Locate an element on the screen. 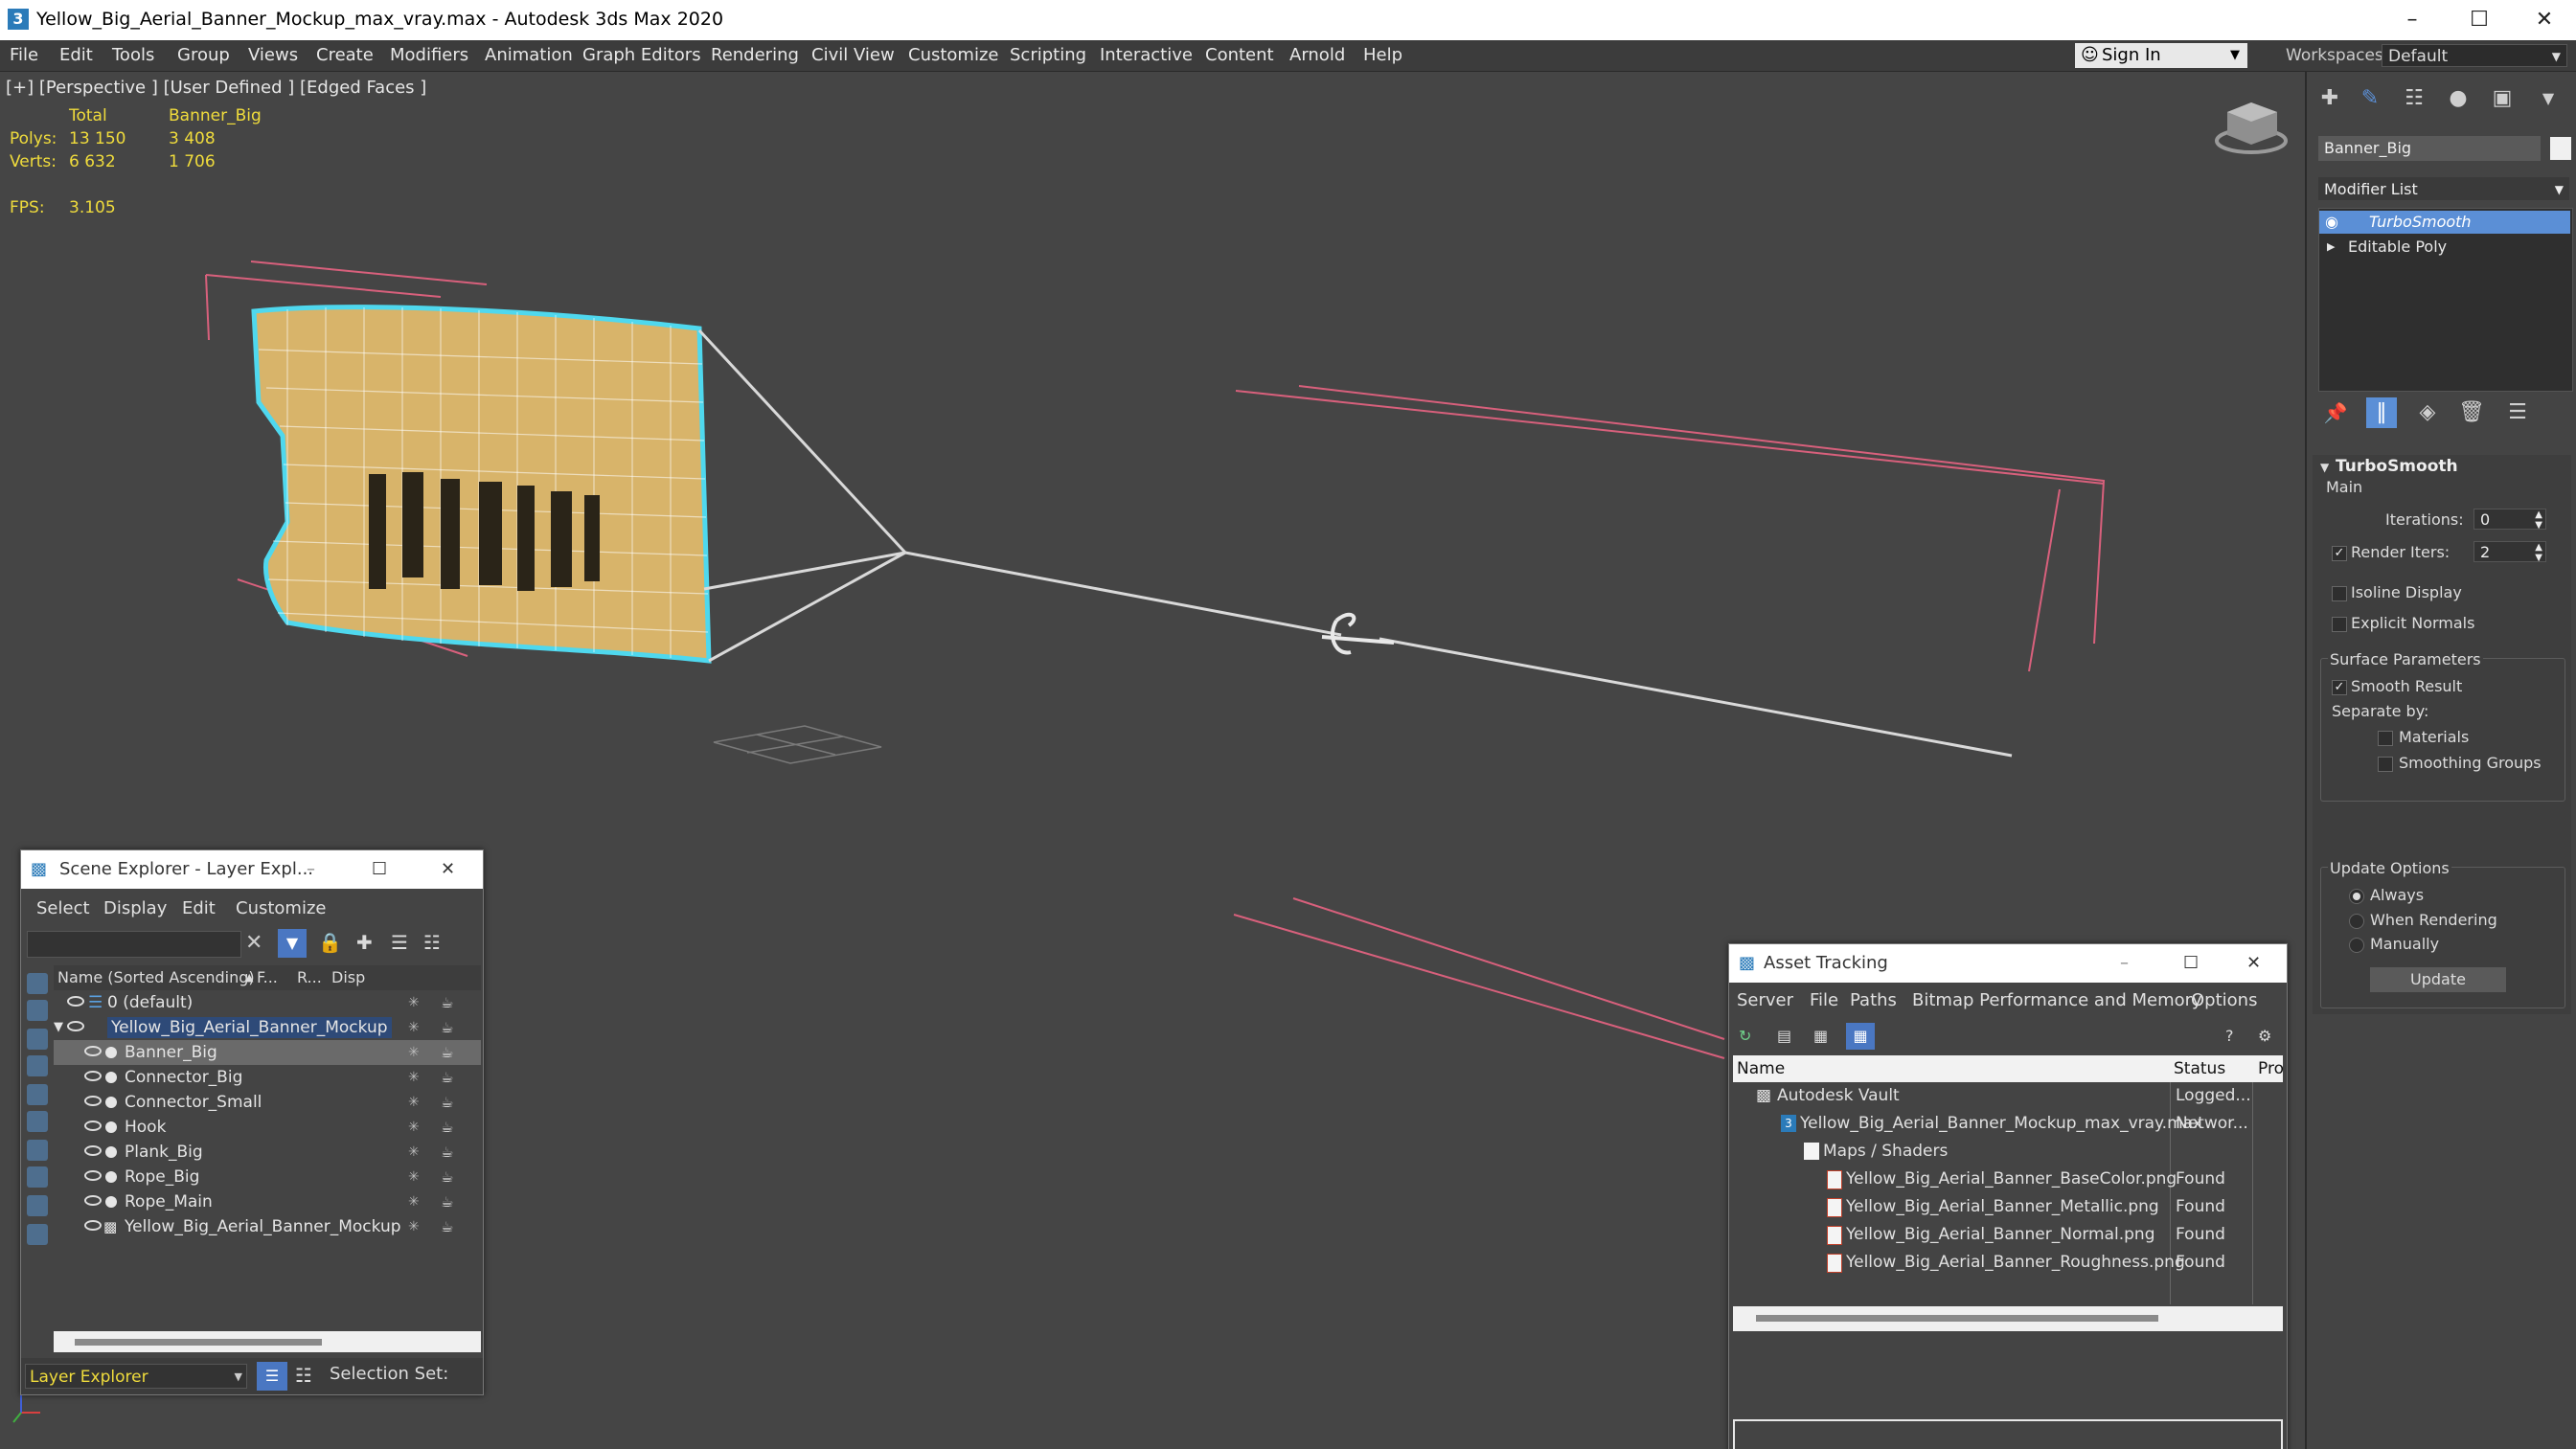 The height and width of the screenshot is (1449, 2576). tree-row-layer-default: ☰ 0 (default) ✳ ☕ is located at coordinates (267, 1002).